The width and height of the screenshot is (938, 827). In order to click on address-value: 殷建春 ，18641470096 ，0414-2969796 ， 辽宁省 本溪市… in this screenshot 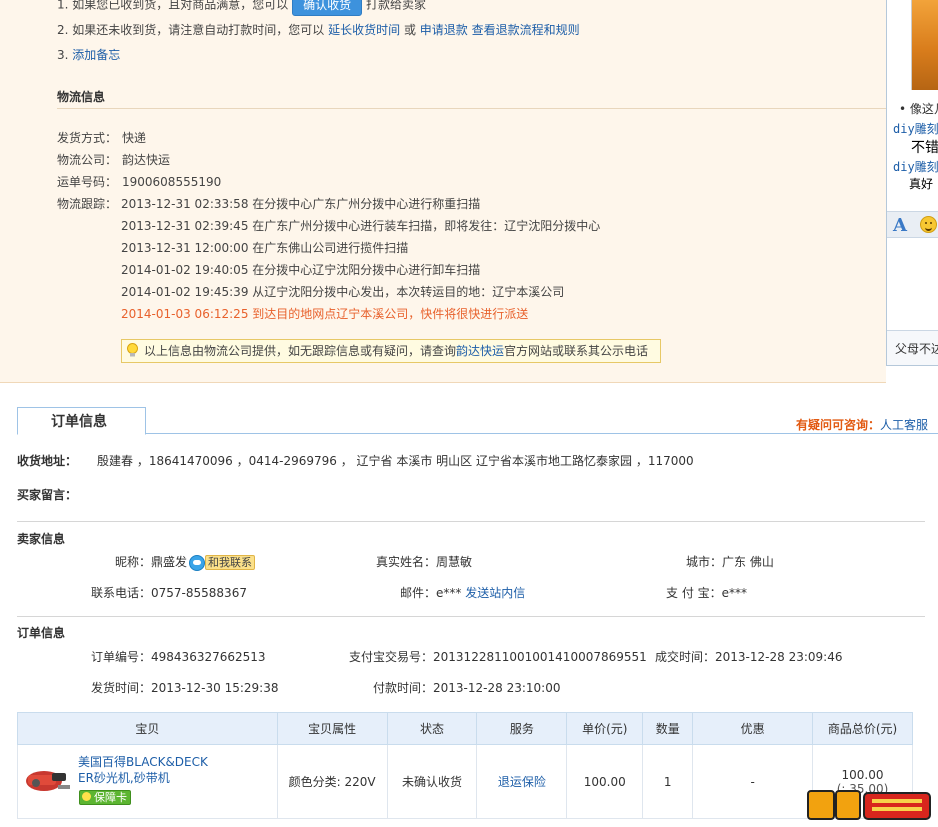, I will do `click(395, 461)`.